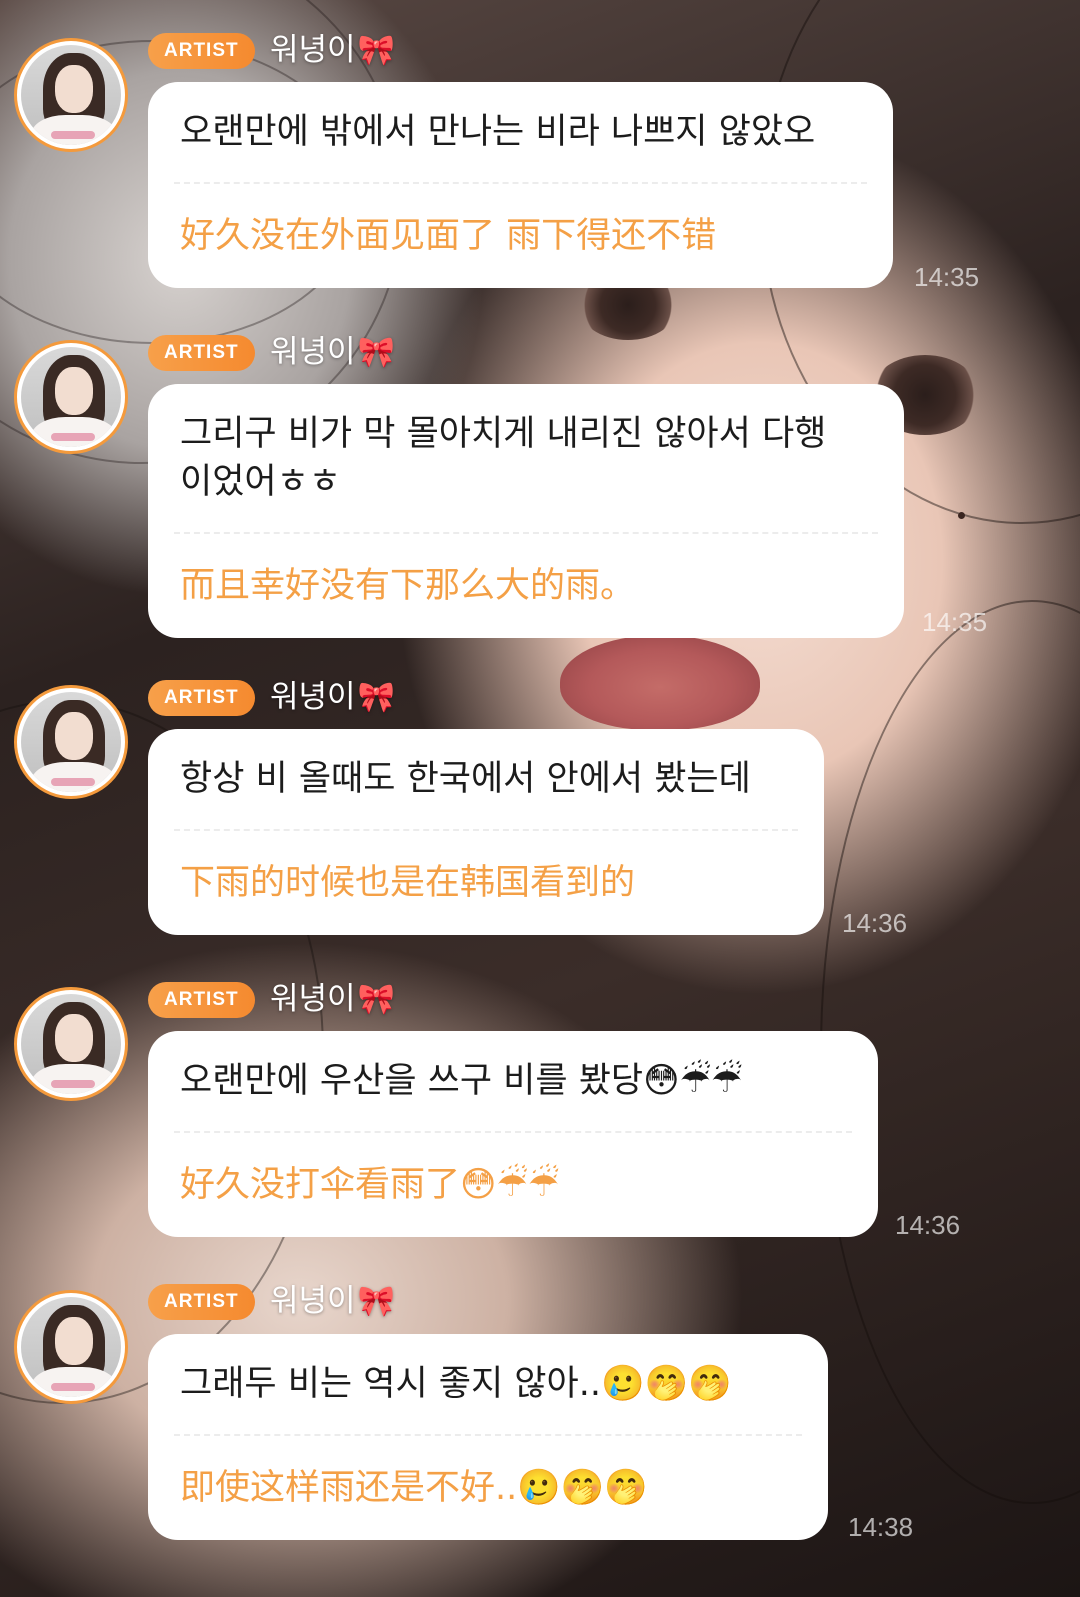 Image resolution: width=1080 pixels, height=1597 pixels. What do you see at coordinates (465, 779) in the screenshot?
I see `message-text-korean: 항상 비 올때도 한국에서 안에서 봤는데` at bounding box center [465, 779].